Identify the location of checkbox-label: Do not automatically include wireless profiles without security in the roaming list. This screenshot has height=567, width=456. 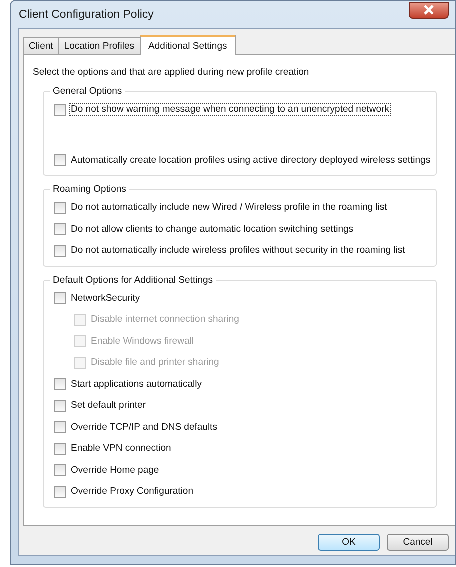
(238, 251).